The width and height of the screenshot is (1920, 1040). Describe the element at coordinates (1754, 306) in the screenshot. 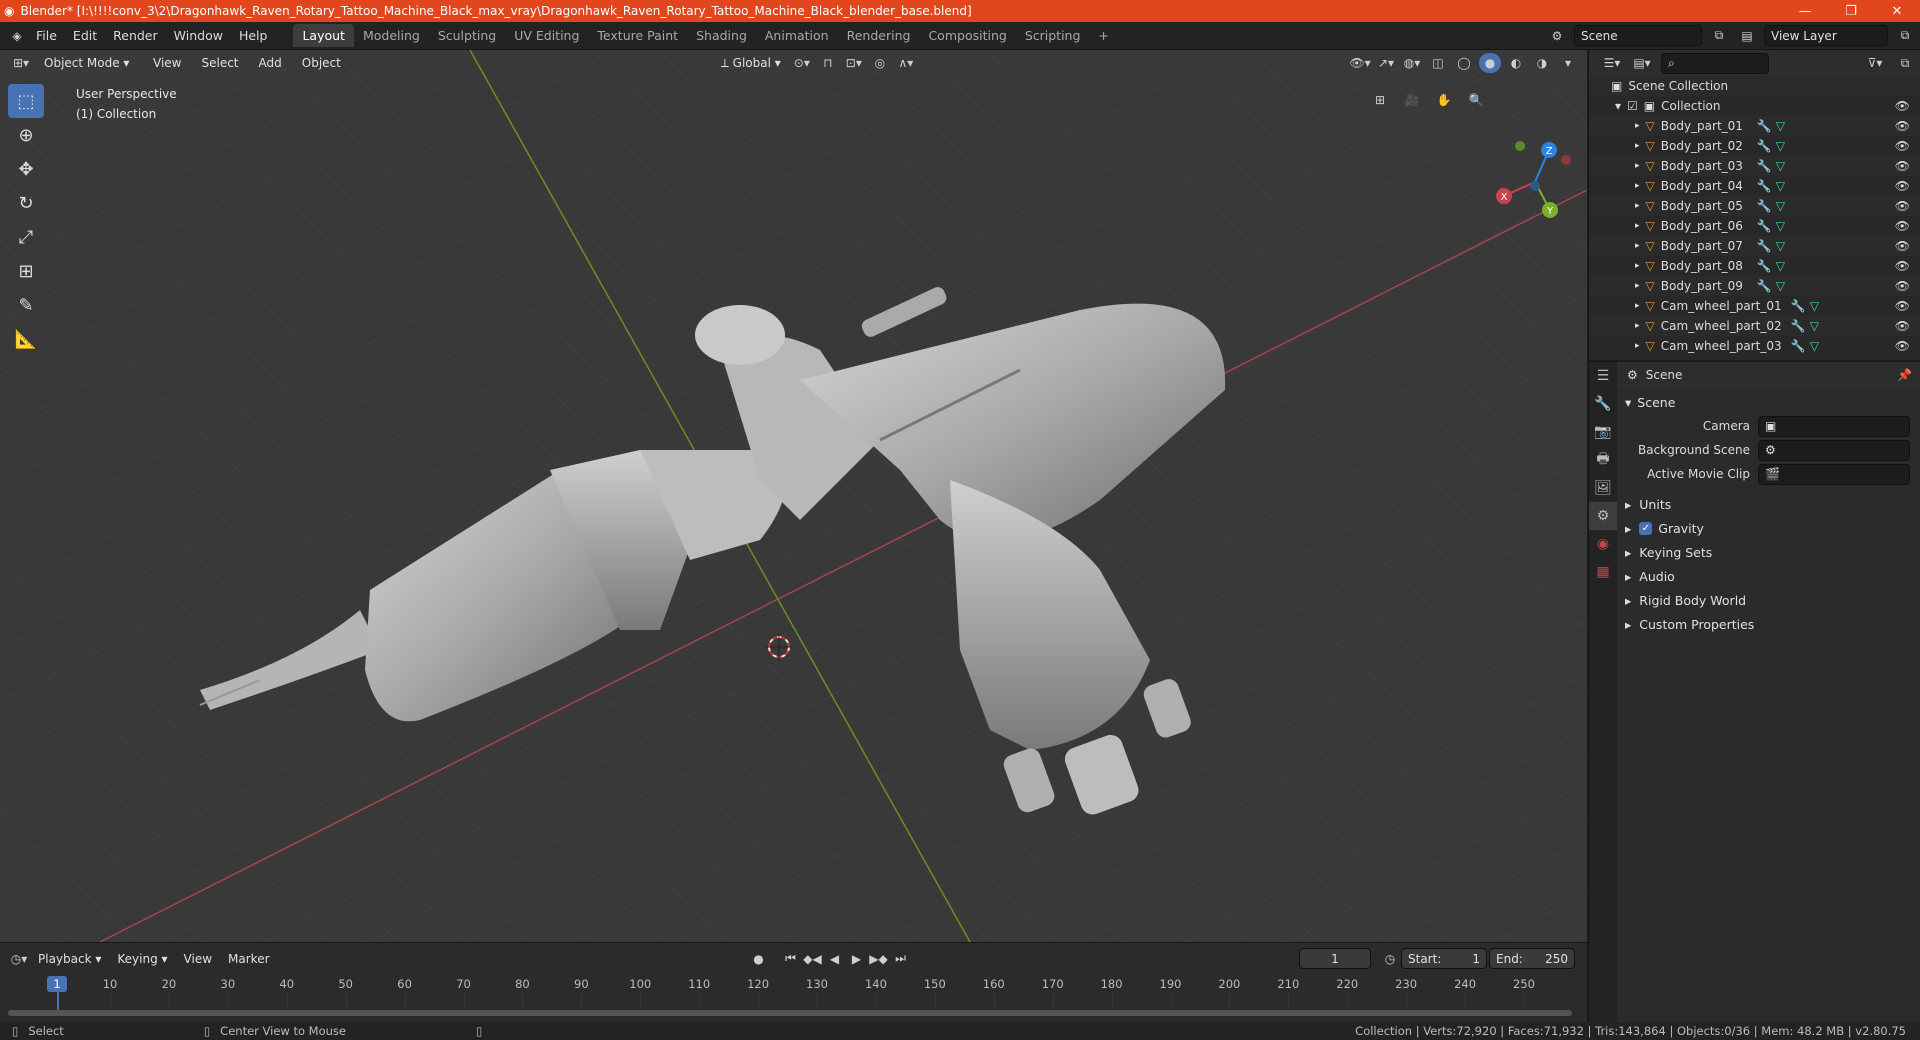

I see `outliner-object-row: ▸ ▽ Cam_wheel_part_01 🔧 ▽ 👁` at that location.